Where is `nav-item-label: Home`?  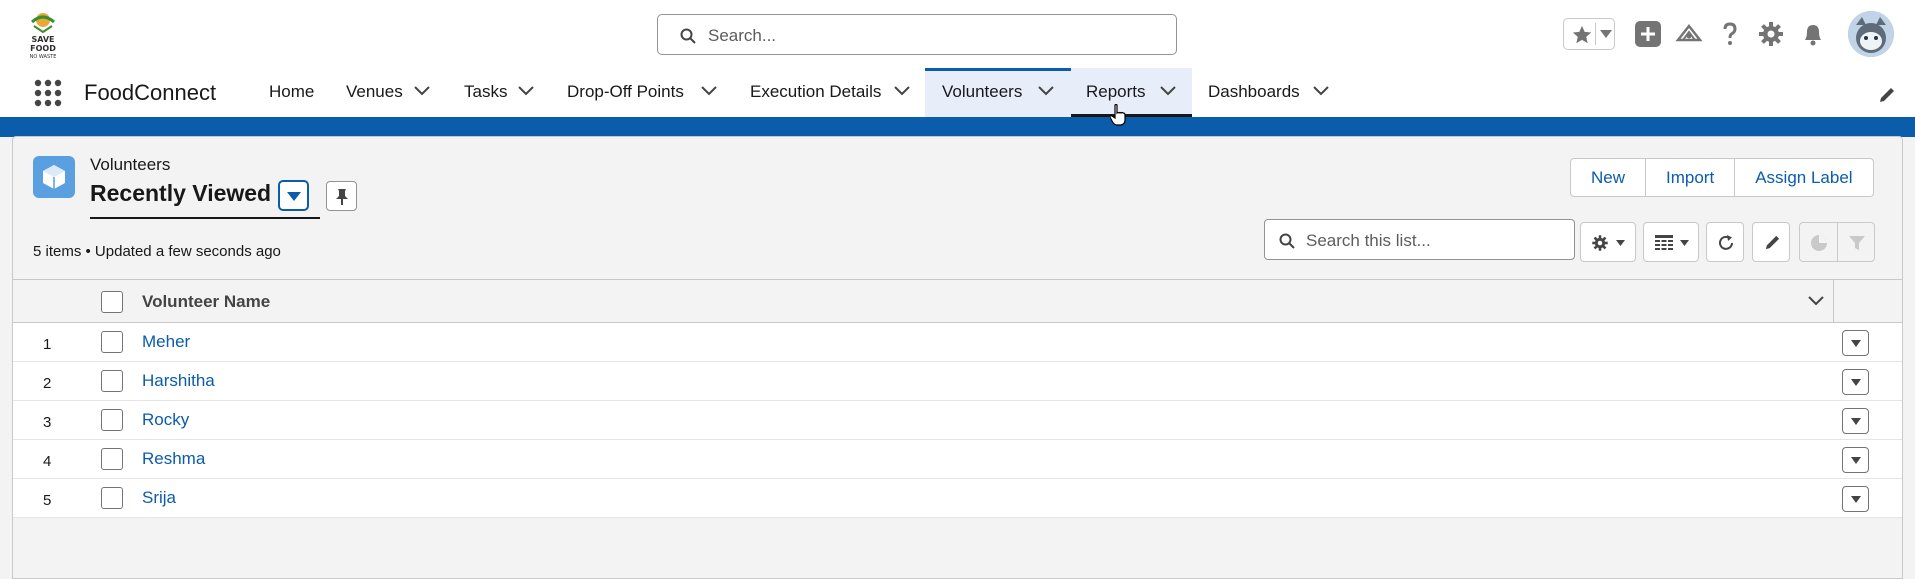 nav-item-label: Home is located at coordinates (292, 91).